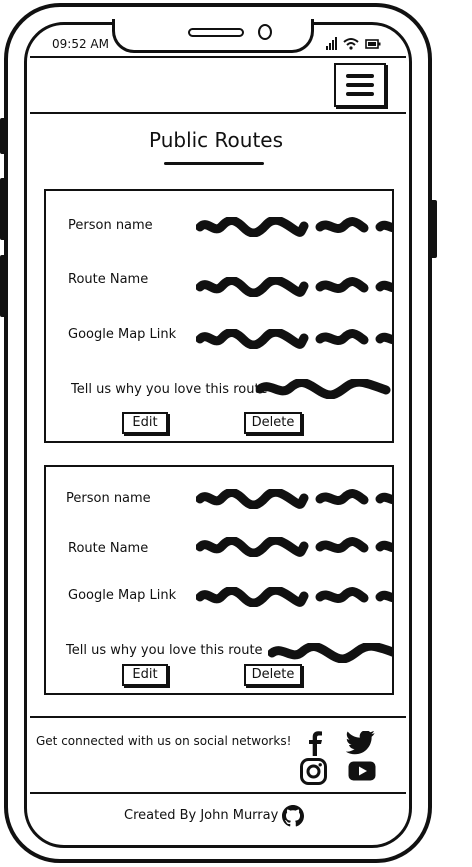 The width and height of the screenshot is (472, 867). What do you see at coordinates (80, 44) in the screenshot?
I see `status-time: 09:52 AM` at bounding box center [80, 44].